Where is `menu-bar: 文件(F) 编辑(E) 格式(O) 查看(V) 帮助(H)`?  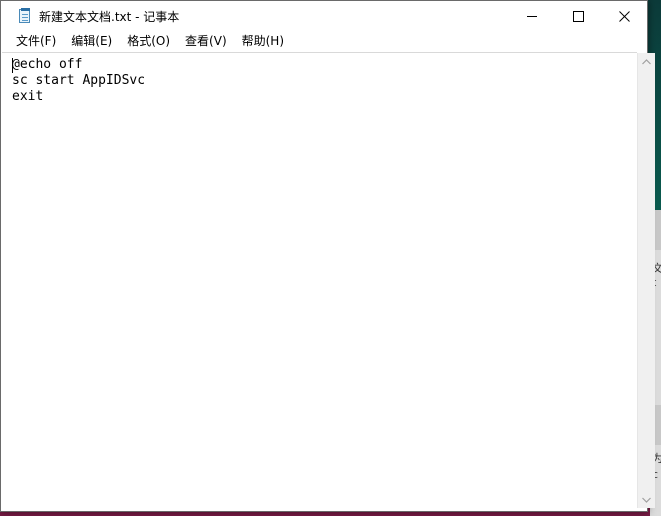 menu-bar: 文件(F) 编辑(E) 格式(O) 查看(V) 帮助(H) is located at coordinates (324, 41).